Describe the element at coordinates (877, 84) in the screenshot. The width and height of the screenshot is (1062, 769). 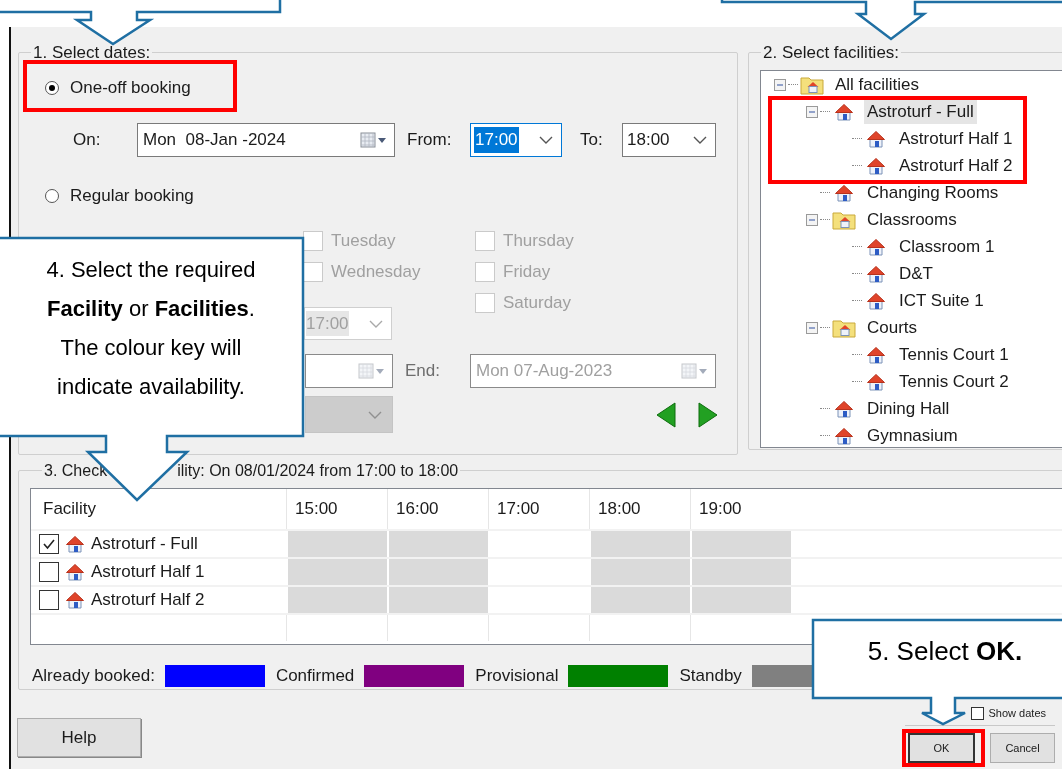
I see `tree-item: All facilities` at that location.